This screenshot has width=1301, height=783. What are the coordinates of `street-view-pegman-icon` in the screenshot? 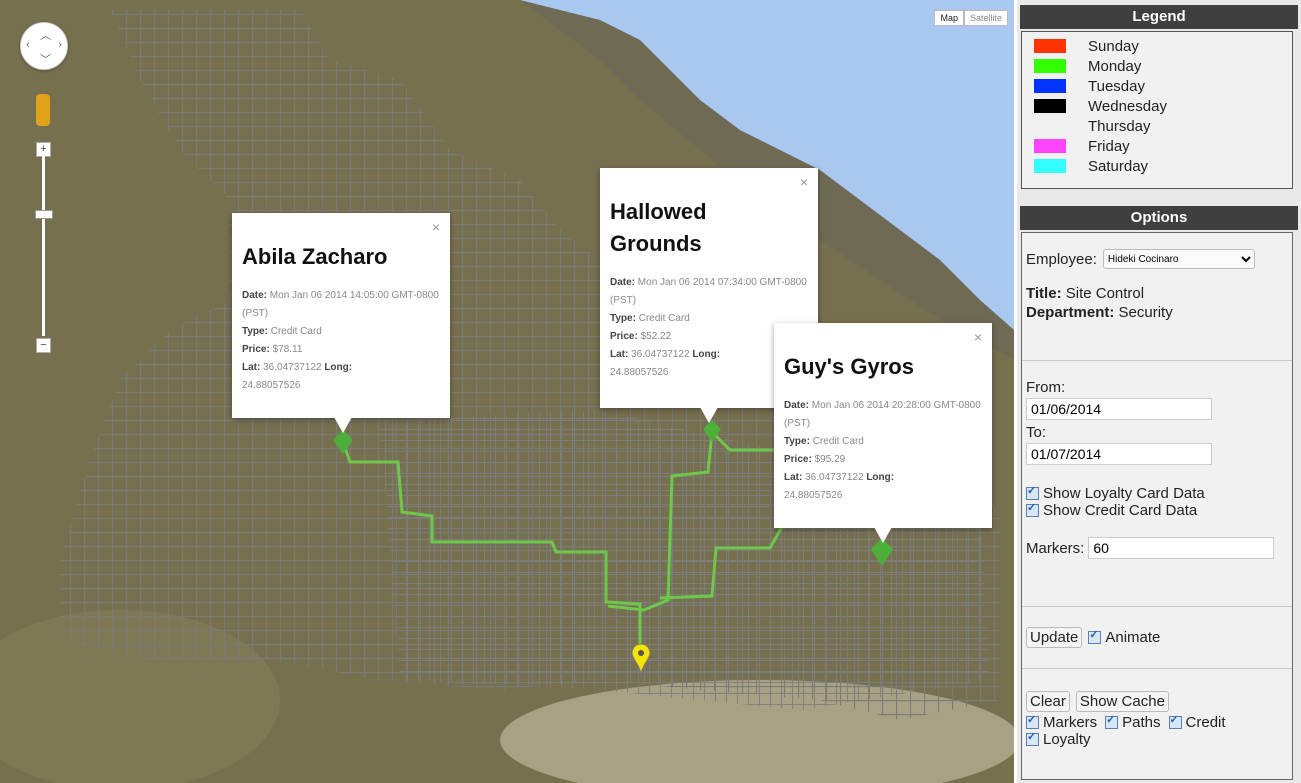 It's located at (43, 110).